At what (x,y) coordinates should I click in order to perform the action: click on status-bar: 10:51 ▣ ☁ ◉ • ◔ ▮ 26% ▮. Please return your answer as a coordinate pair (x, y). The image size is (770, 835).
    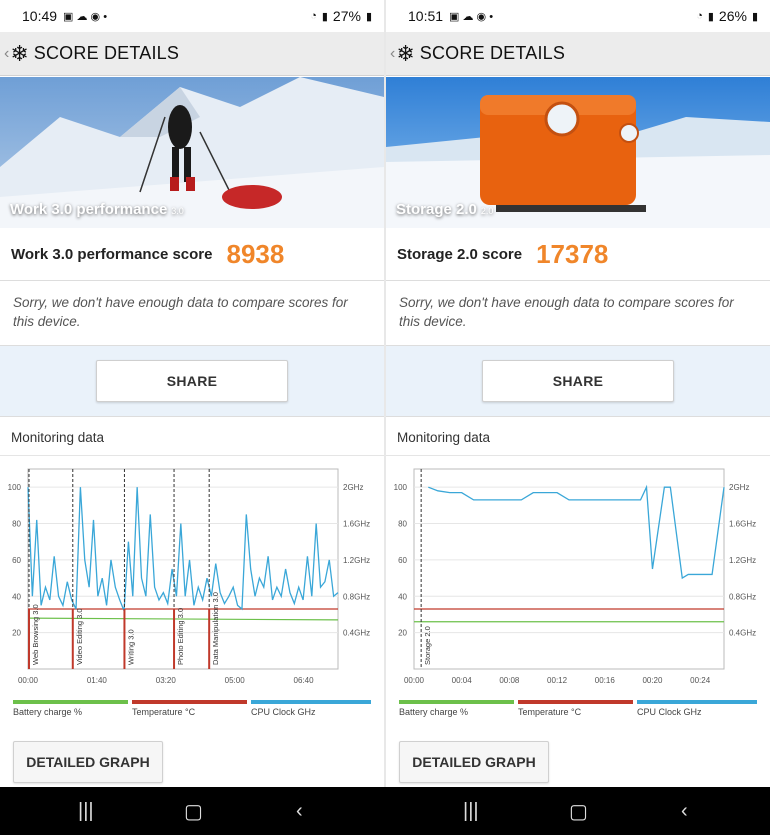
    Looking at the image, I should click on (578, 16).